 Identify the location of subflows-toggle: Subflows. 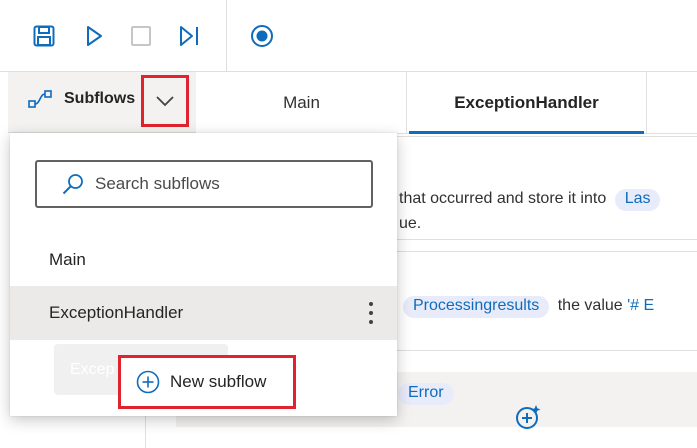
(81, 99).